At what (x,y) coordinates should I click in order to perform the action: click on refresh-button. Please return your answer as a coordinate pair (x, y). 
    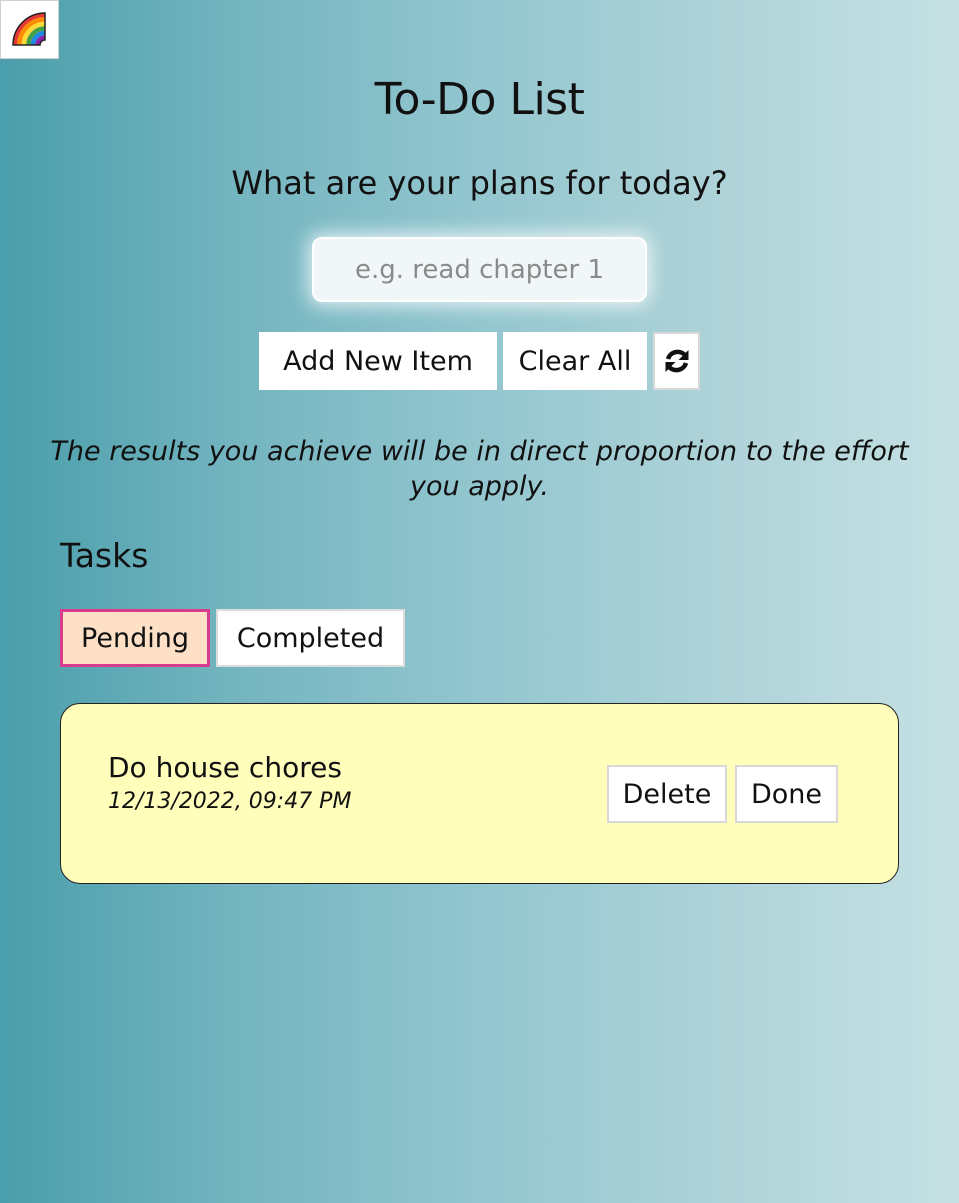
    Looking at the image, I should click on (676, 361).